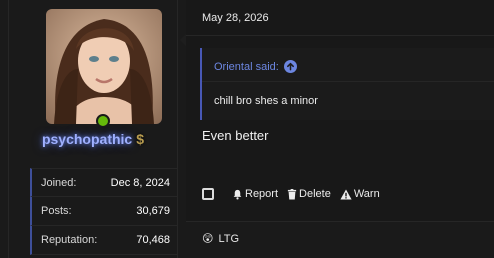 The width and height of the screenshot is (494, 258). What do you see at coordinates (340, 239) in the screenshot?
I see `reactions-bar: 😲 LTG` at bounding box center [340, 239].